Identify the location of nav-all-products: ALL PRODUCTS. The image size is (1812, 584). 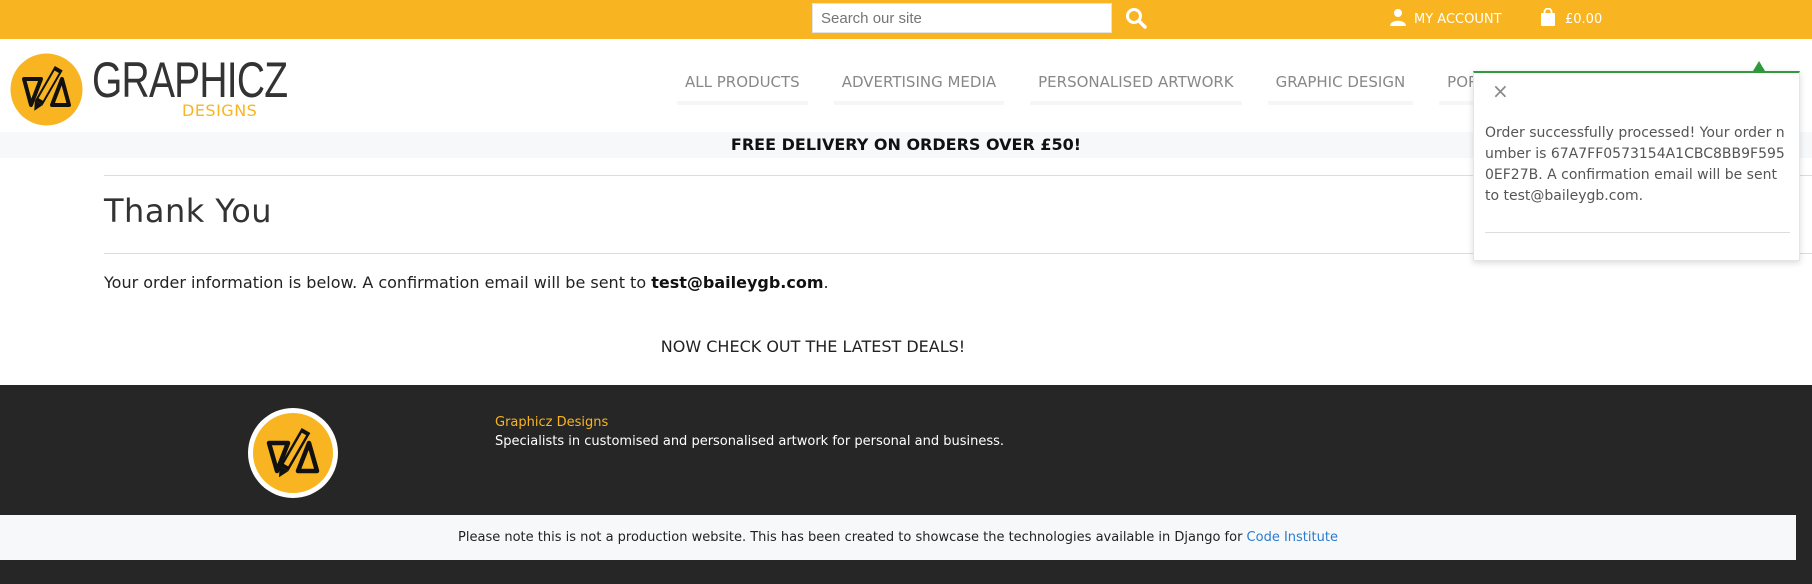
(742, 89).